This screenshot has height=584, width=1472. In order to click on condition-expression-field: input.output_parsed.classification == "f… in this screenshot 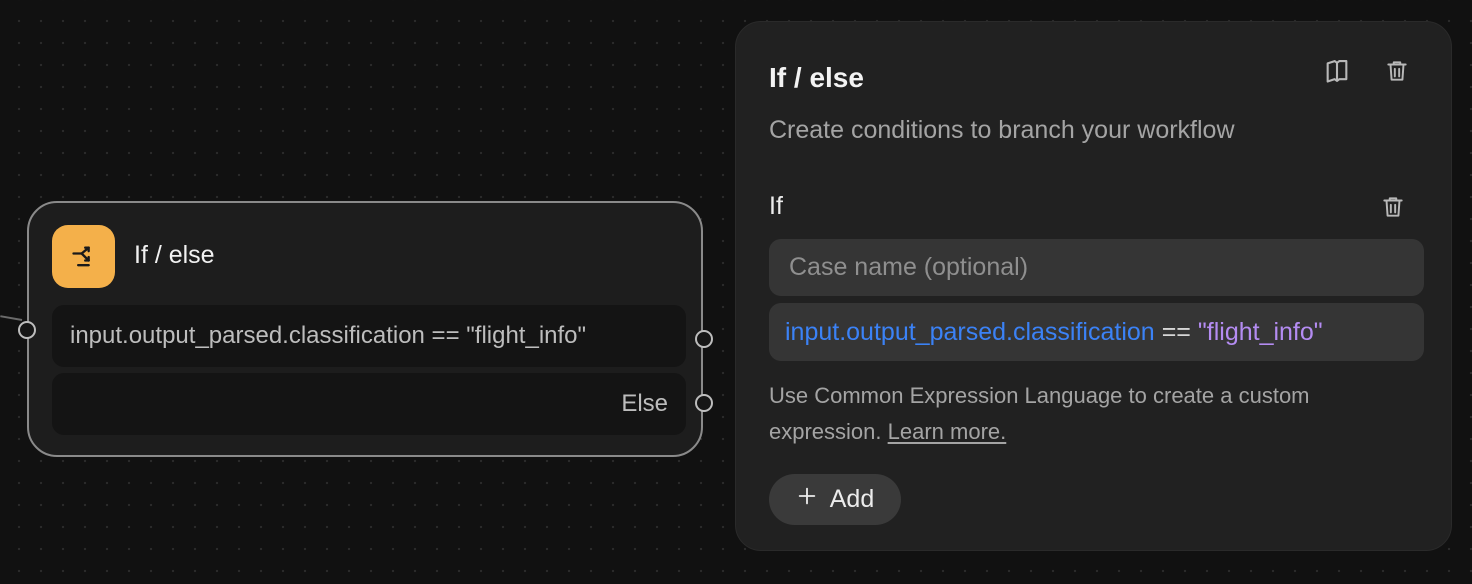, I will do `click(1096, 332)`.